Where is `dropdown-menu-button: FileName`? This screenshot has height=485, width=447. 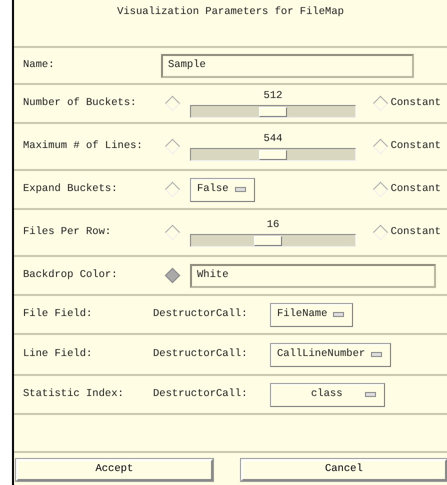
dropdown-menu-button: FileName is located at coordinates (312, 314).